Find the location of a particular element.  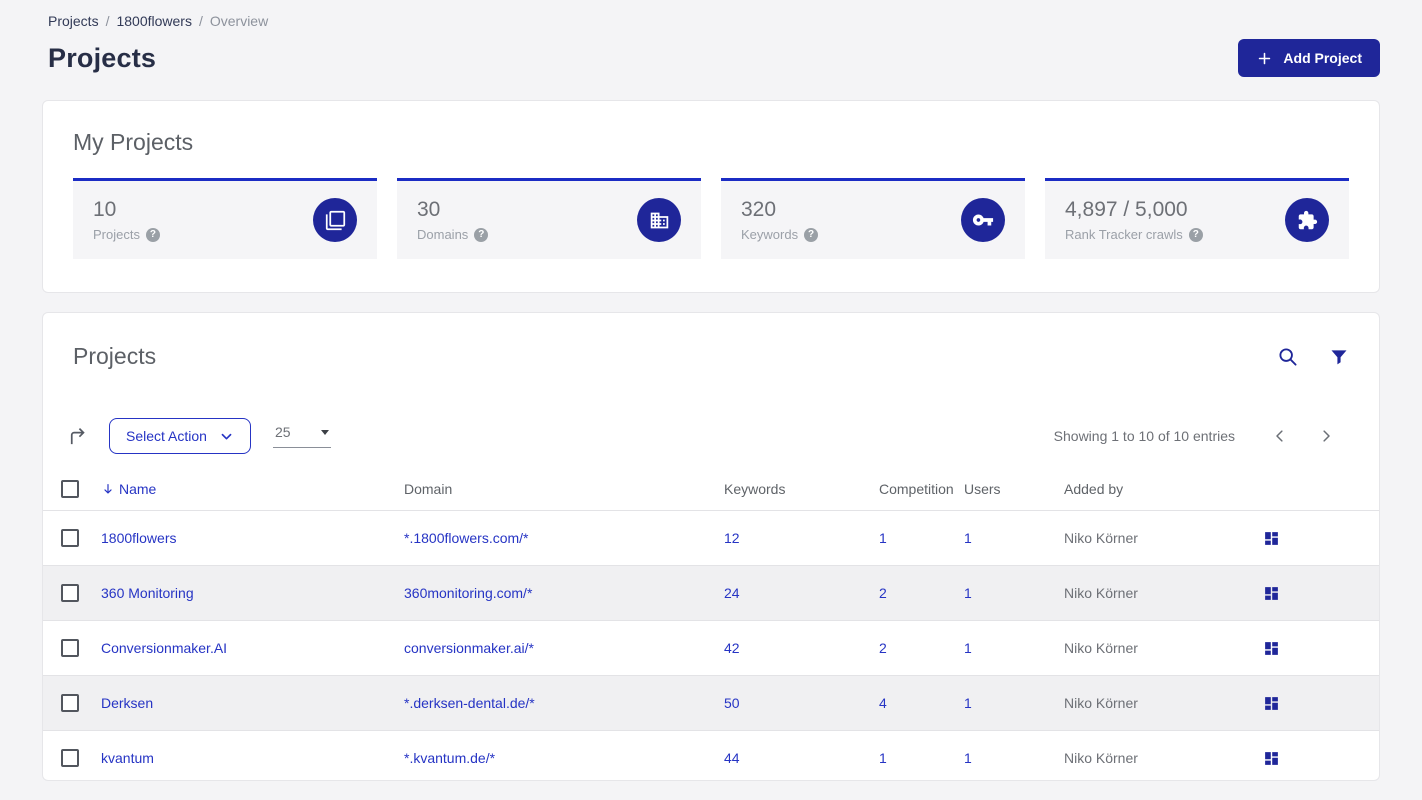

keywords-value: 44 is located at coordinates (732, 758).